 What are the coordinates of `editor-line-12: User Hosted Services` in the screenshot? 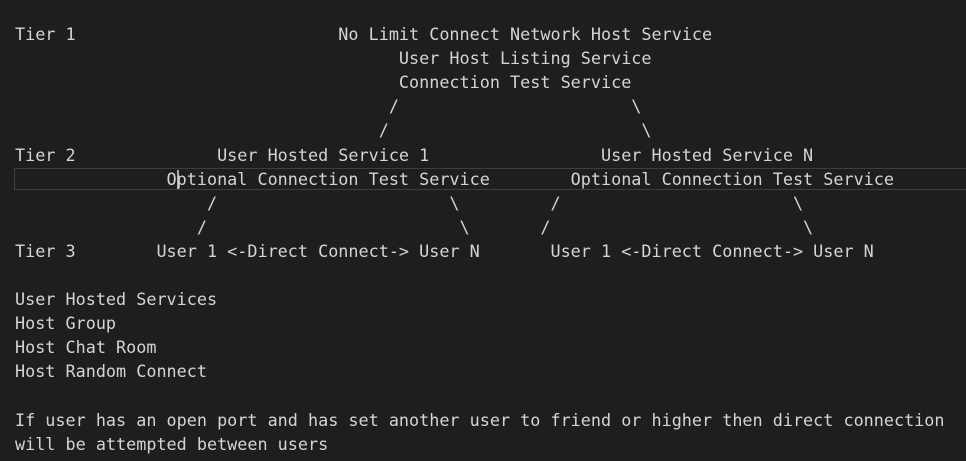 It's located at (116, 299).